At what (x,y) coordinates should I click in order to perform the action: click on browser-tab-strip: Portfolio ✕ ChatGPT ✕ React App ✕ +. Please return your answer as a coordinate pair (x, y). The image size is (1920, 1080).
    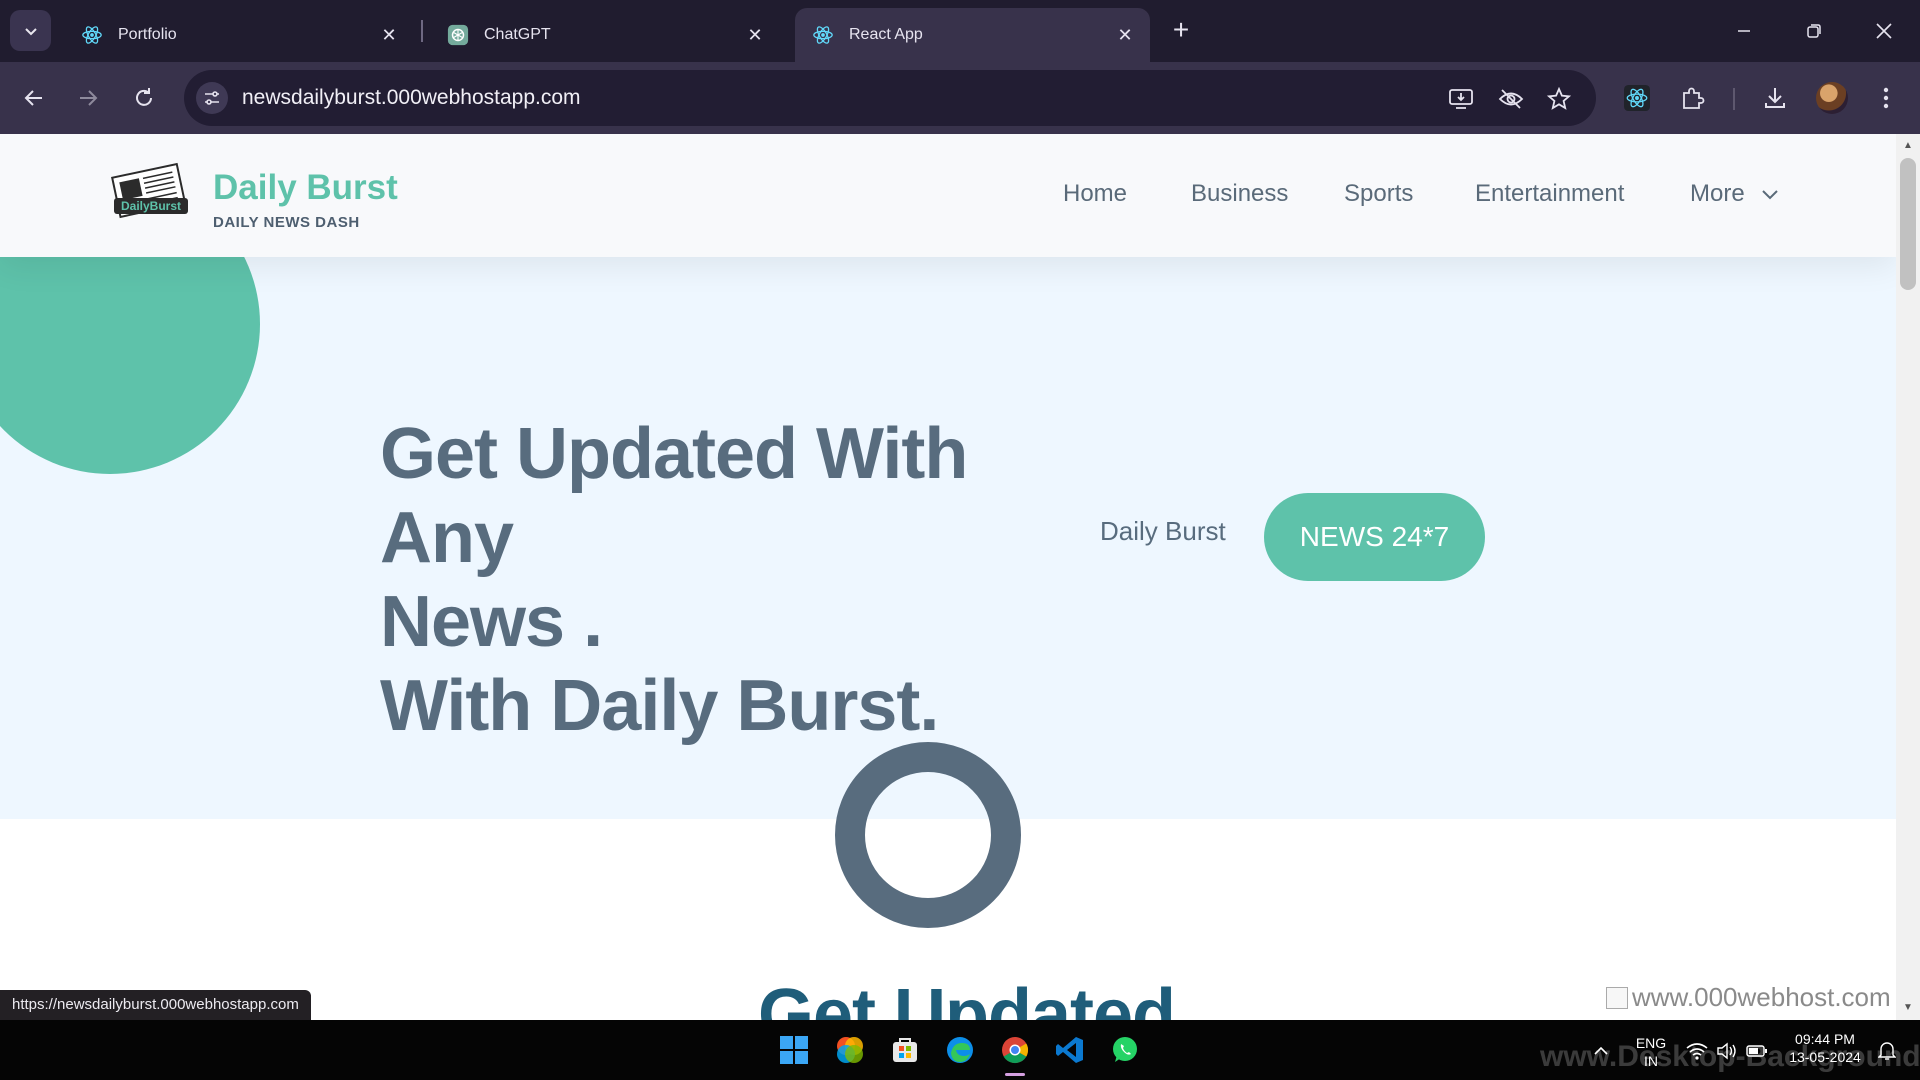
    Looking at the image, I should click on (960, 31).